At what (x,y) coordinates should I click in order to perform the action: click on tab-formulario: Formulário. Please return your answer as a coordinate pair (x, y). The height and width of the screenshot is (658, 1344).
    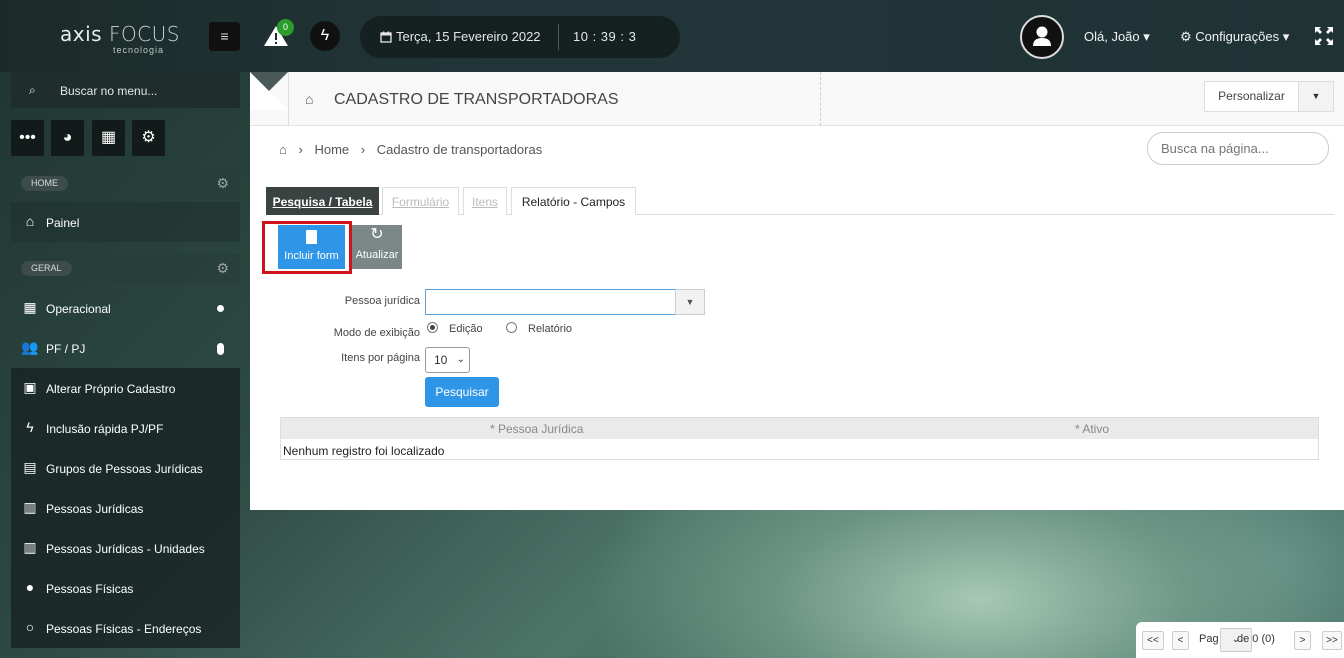
    Looking at the image, I should click on (420, 201).